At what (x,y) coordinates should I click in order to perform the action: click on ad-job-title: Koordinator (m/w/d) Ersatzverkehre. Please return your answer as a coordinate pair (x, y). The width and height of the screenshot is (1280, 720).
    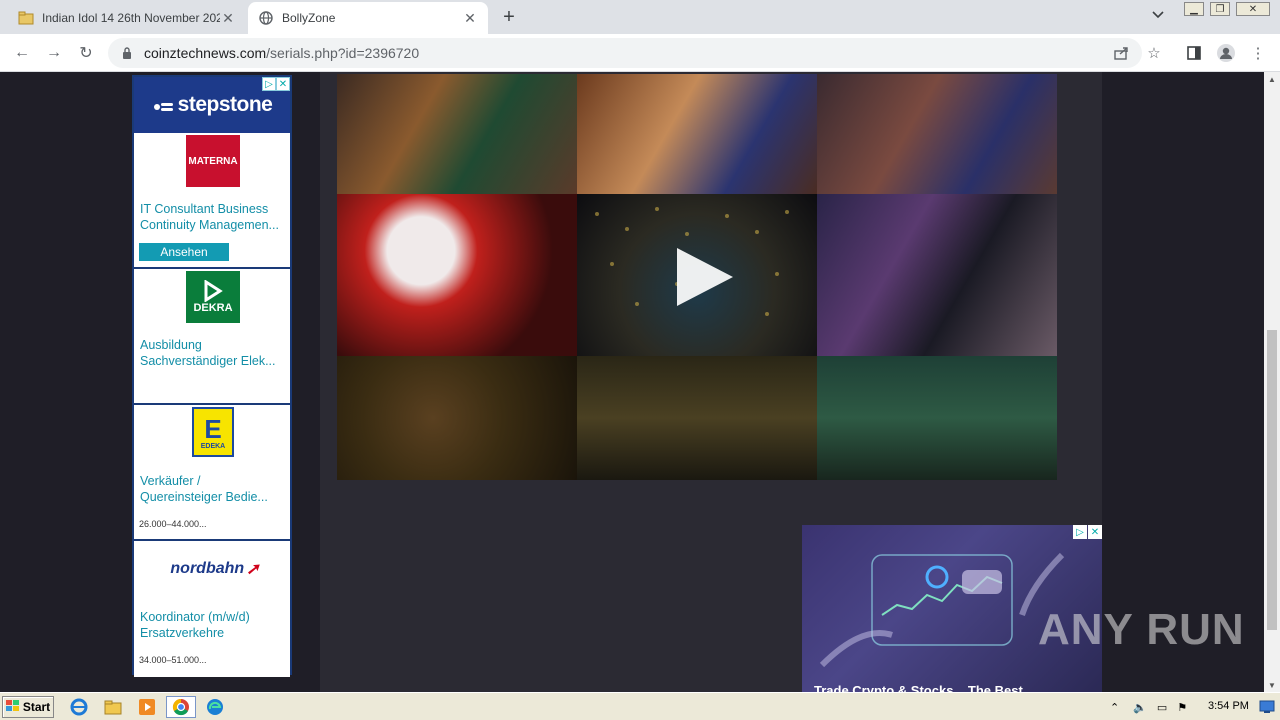
    Looking at the image, I should click on (214, 625).